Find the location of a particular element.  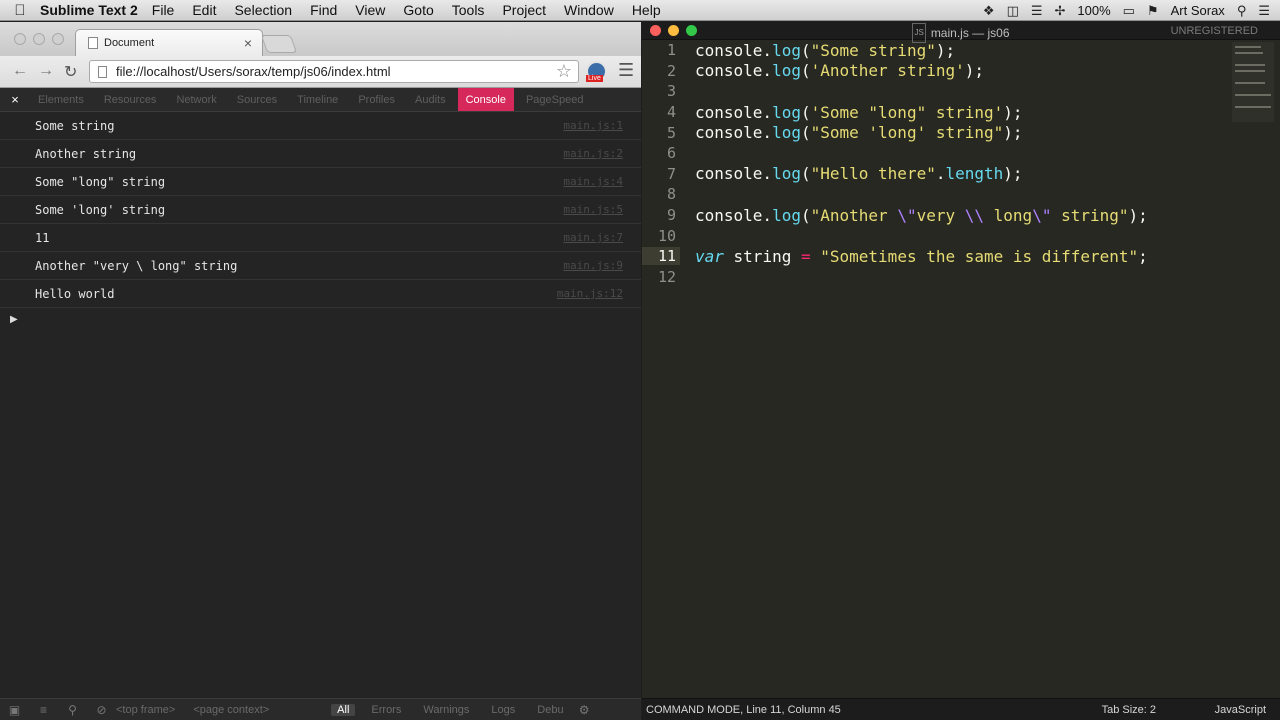

window-switcher-icon: ◫ is located at coordinates (1013, 11).